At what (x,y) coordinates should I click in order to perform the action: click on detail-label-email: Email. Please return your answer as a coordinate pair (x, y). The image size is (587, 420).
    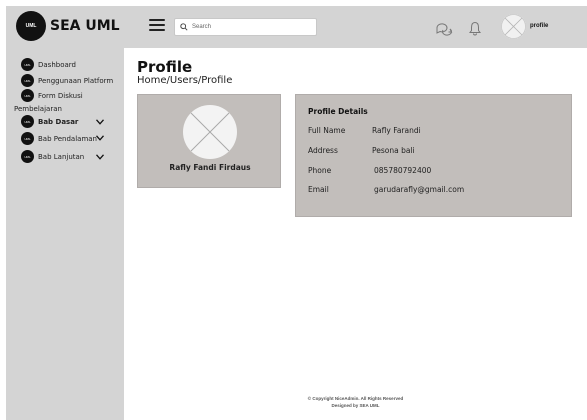
    Looking at the image, I should click on (318, 189).